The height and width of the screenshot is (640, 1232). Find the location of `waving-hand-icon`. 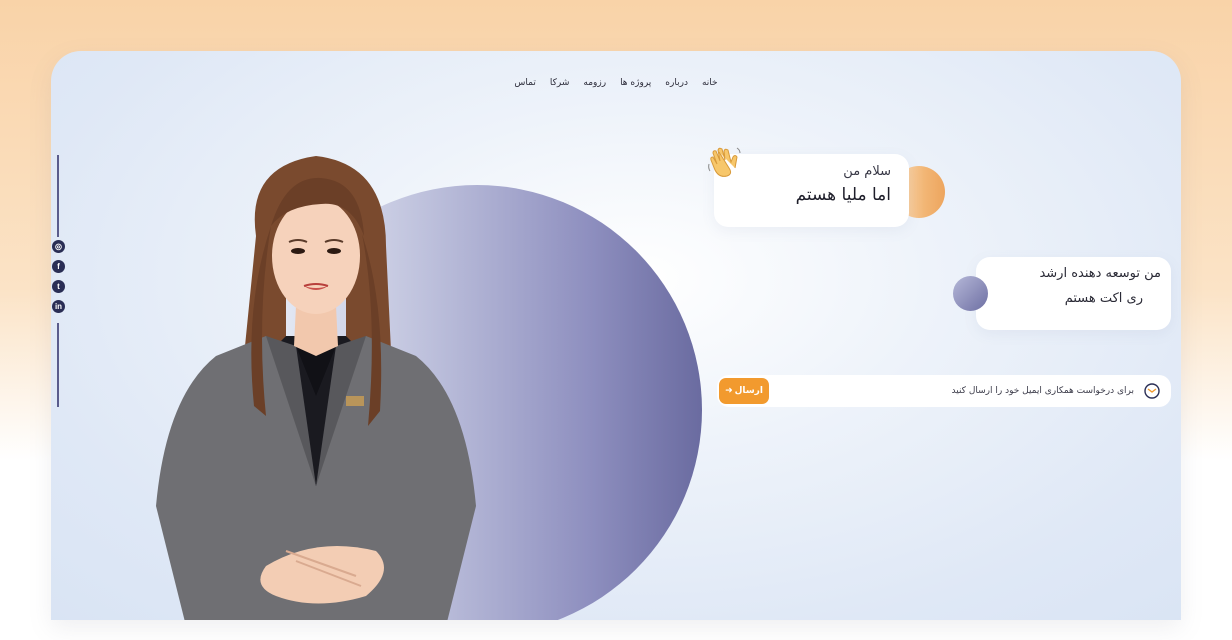

waving-hand-icon is located at coordinates (724, 162).